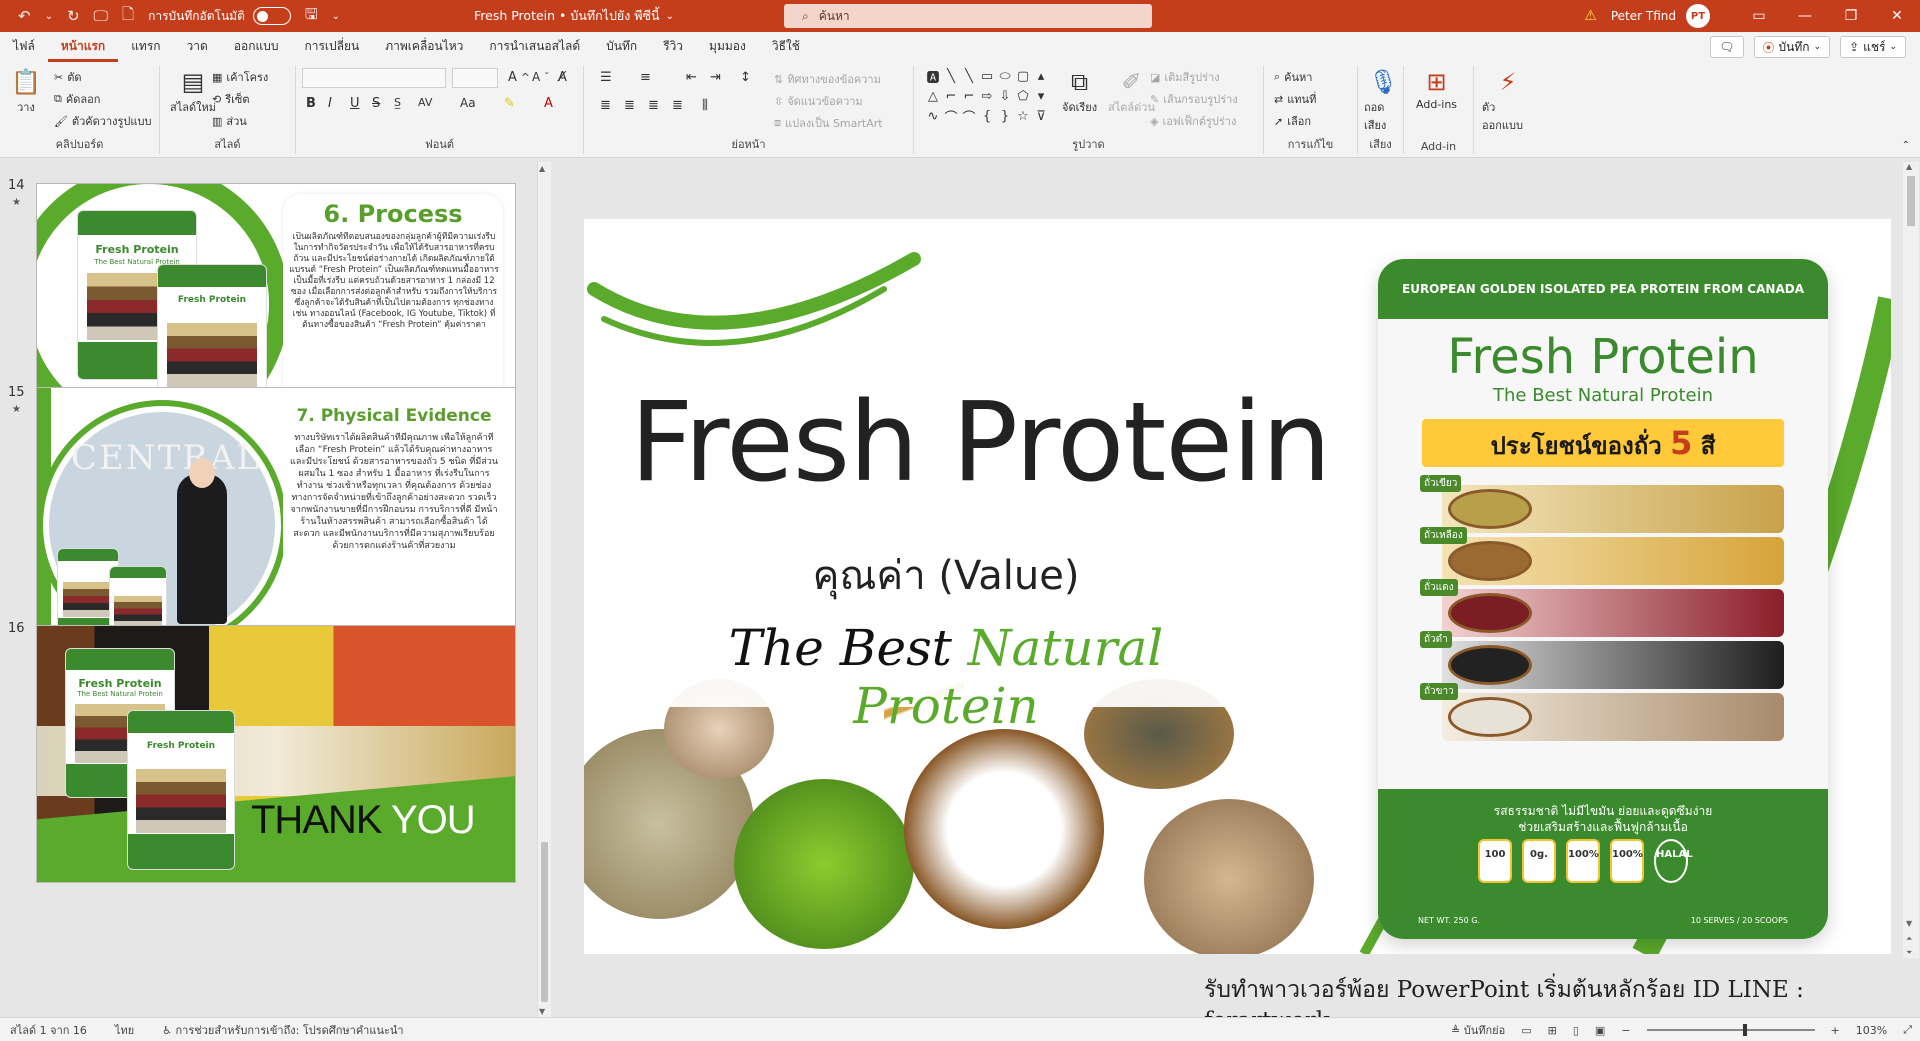 This screenshot has width=1920, height=1041. I want to click on undo-icon: ↶, so click(24, 16).